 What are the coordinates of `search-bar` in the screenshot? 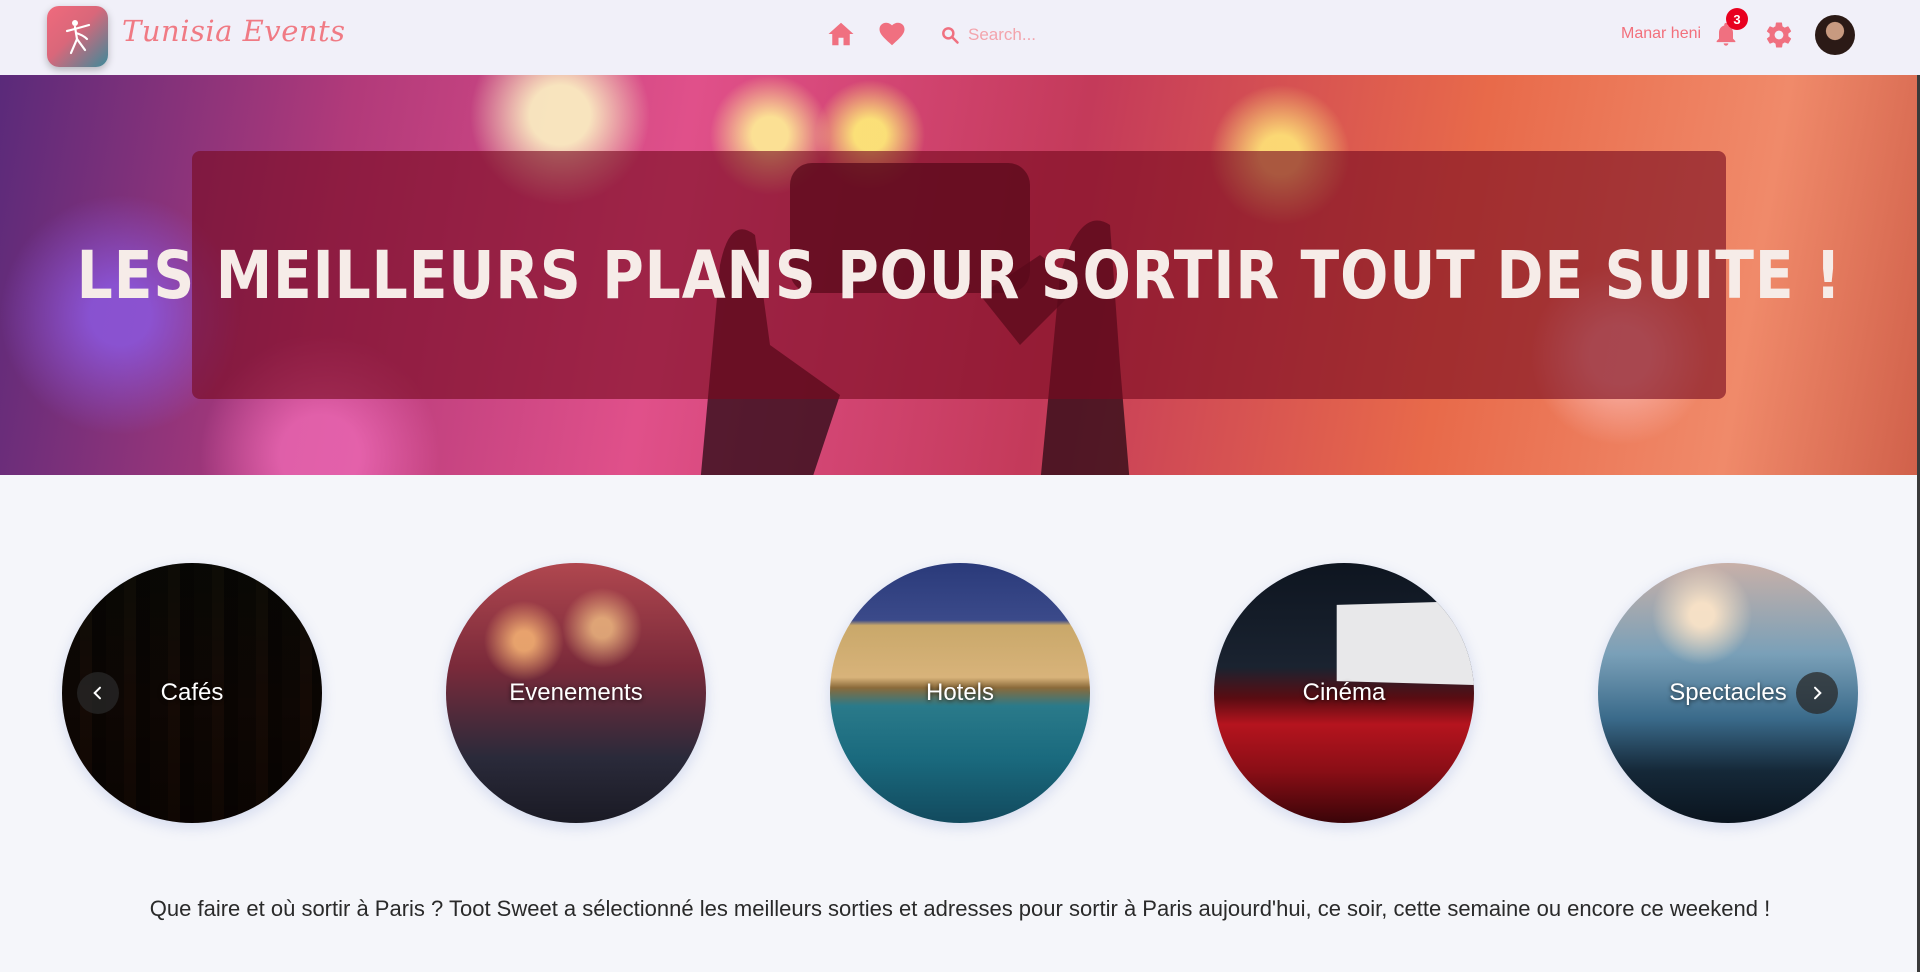 It's located at (1020, 35).